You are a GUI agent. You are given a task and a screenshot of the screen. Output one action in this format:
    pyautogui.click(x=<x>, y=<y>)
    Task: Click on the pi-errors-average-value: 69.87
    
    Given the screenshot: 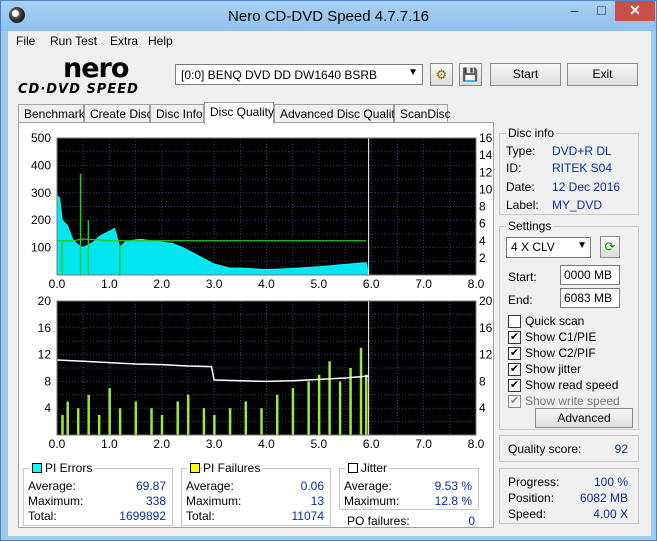 What is the action you would take?
    pyautogui.click(x=150, y=486)
    